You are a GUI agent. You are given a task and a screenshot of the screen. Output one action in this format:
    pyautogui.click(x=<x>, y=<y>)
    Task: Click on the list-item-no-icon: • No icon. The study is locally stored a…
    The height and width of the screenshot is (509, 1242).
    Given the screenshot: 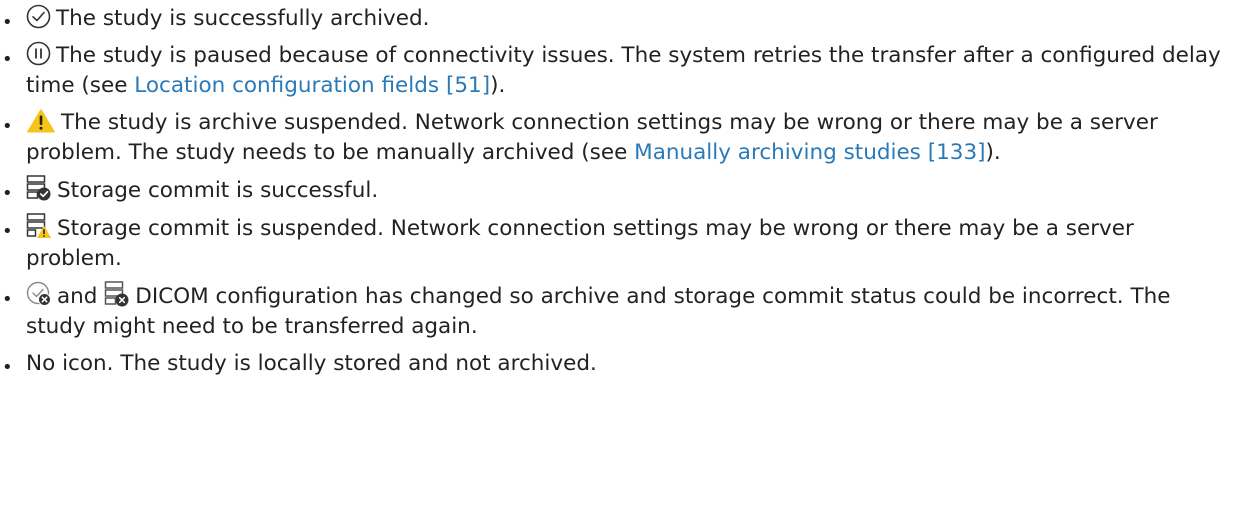 What is the action you would take?
    pyautogui.click(x=613, y=364)
    